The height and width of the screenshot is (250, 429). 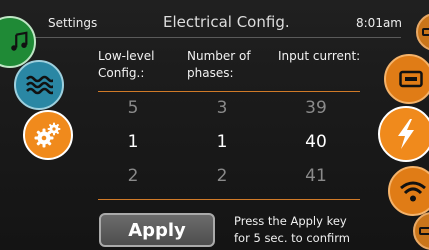 I want to click on water-waves-icon, so click(x=39, y=85).